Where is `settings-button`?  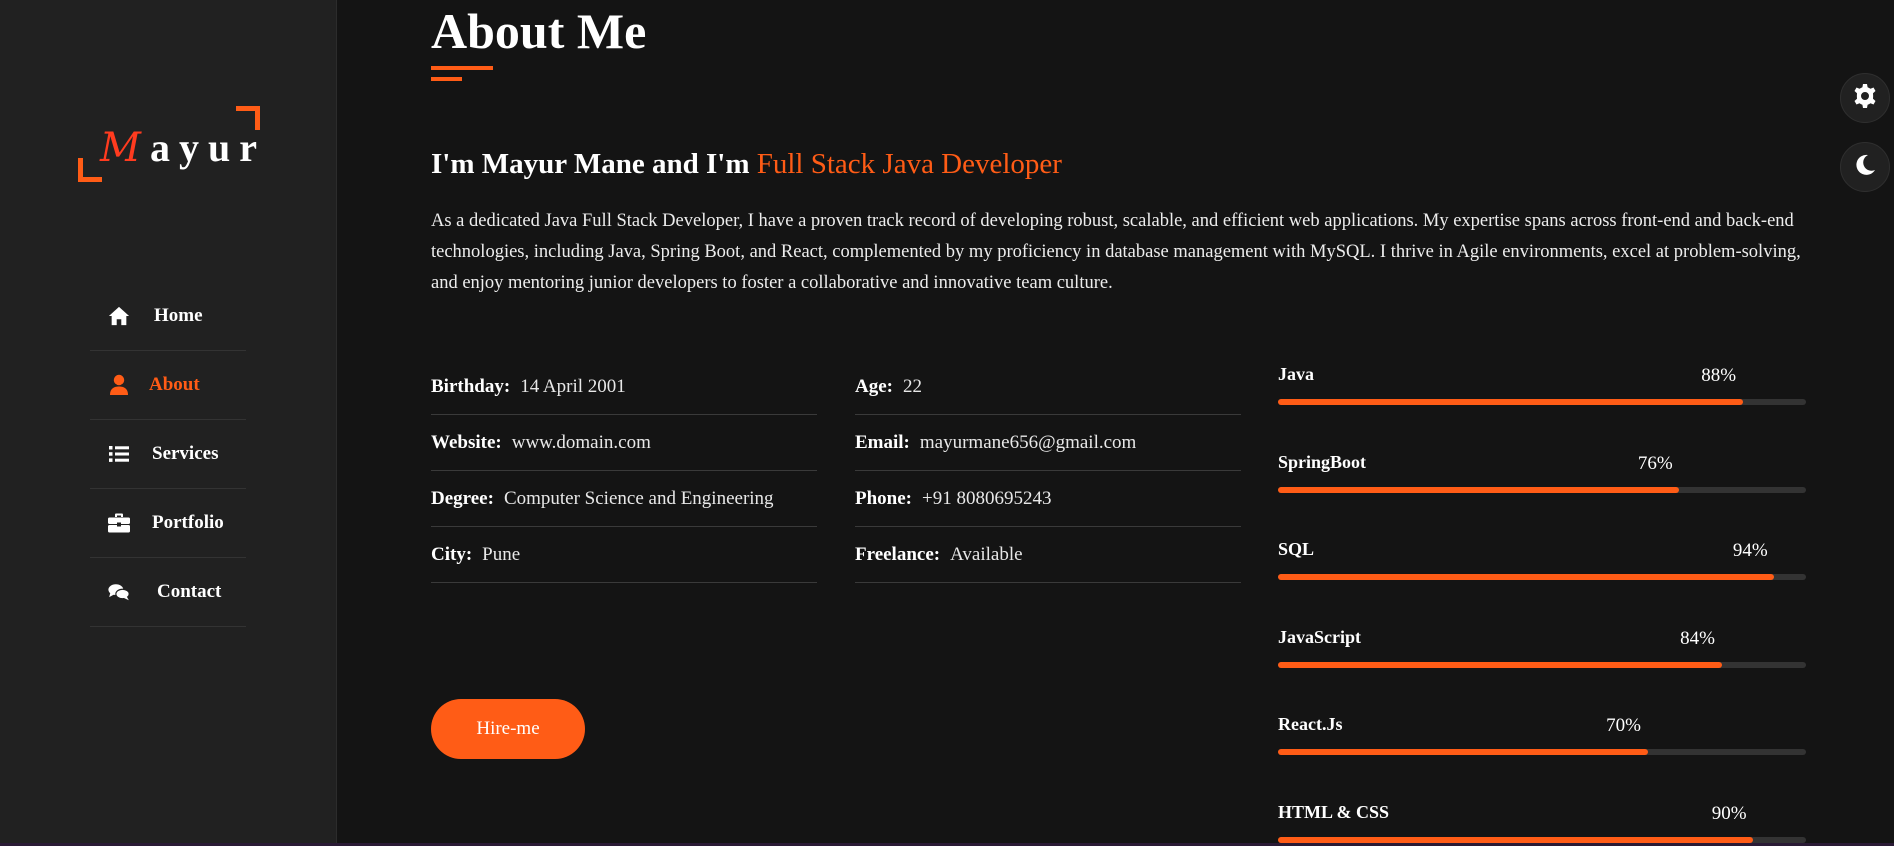 settings-button is located at coordinates (1865, 98).